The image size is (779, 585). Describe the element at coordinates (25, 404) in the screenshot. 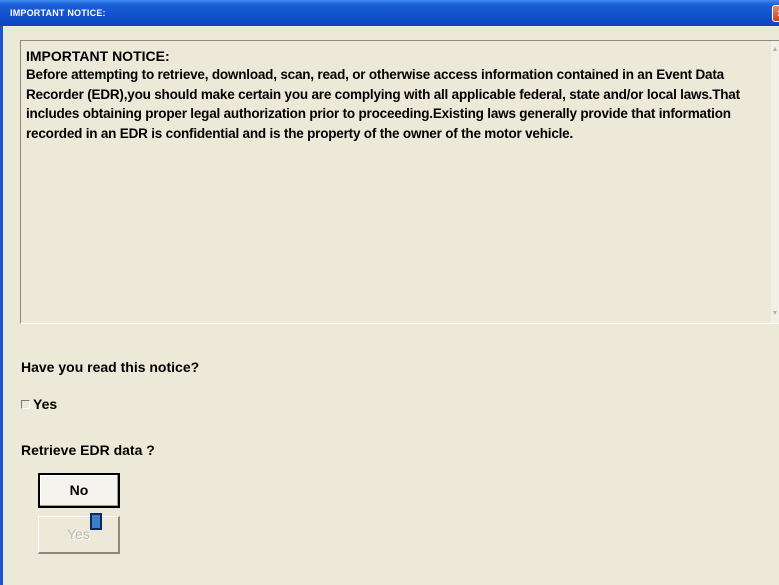

I see `read-confirm-checkbox` at that location.